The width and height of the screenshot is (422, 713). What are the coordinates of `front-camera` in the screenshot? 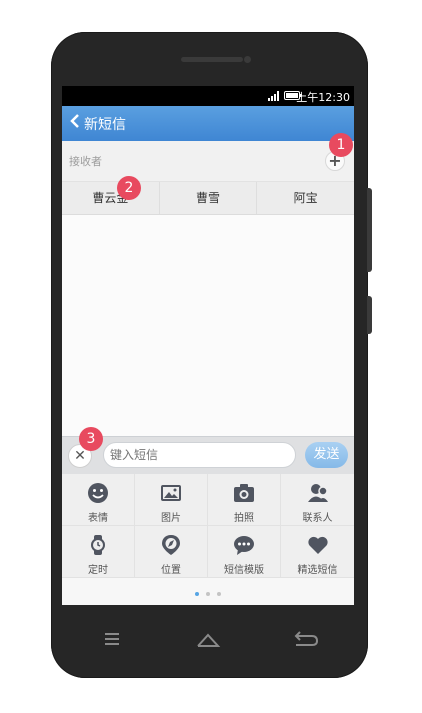 It's located at (247, 59).